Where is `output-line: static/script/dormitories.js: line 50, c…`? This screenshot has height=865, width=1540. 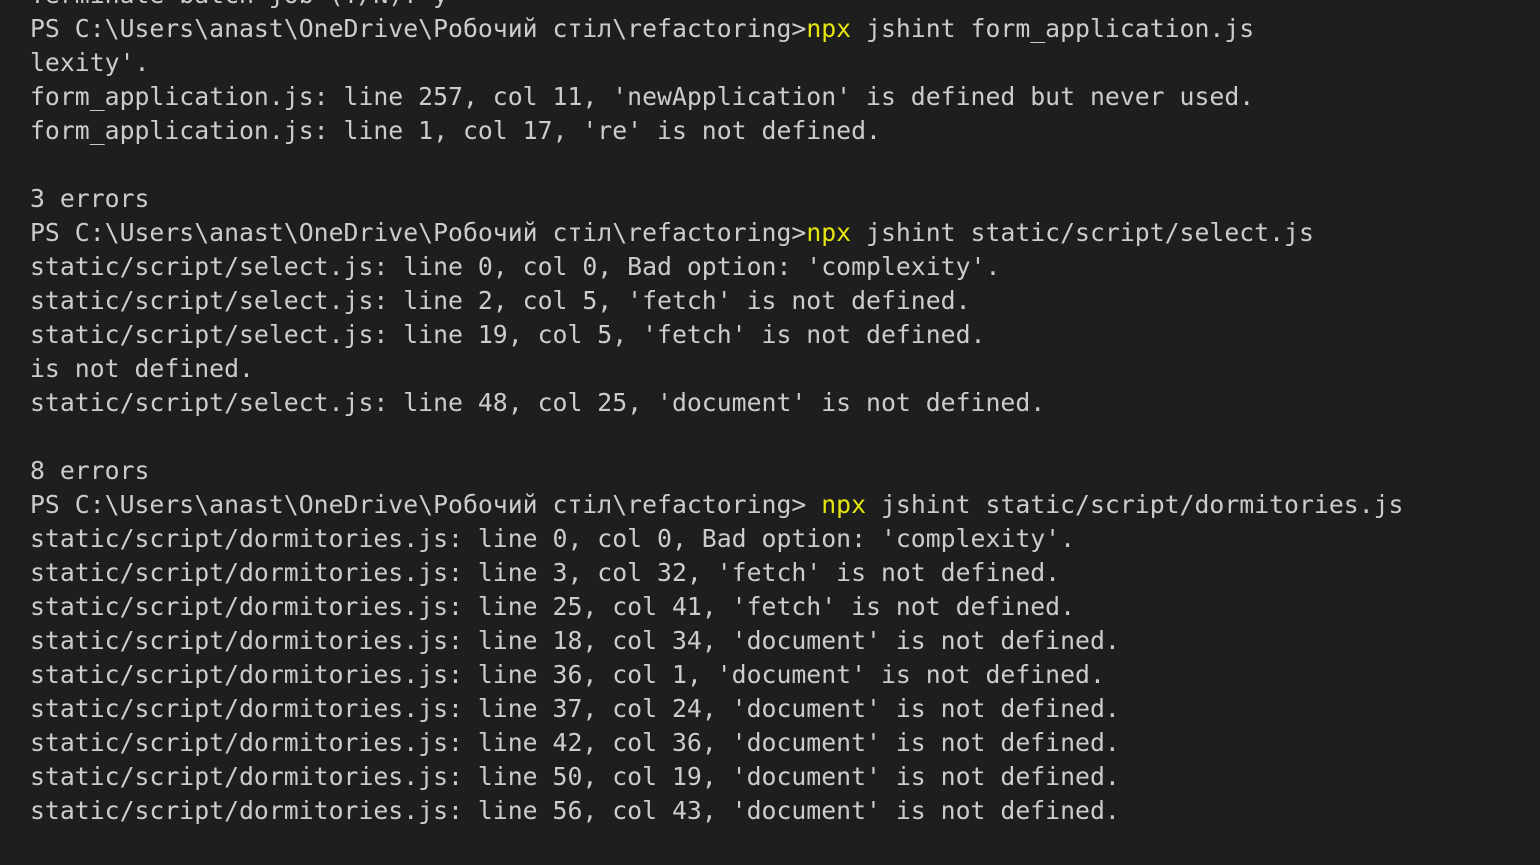
output-line: static/script/dormitories.js: line 50, c… is located at coordinates (575, 776).